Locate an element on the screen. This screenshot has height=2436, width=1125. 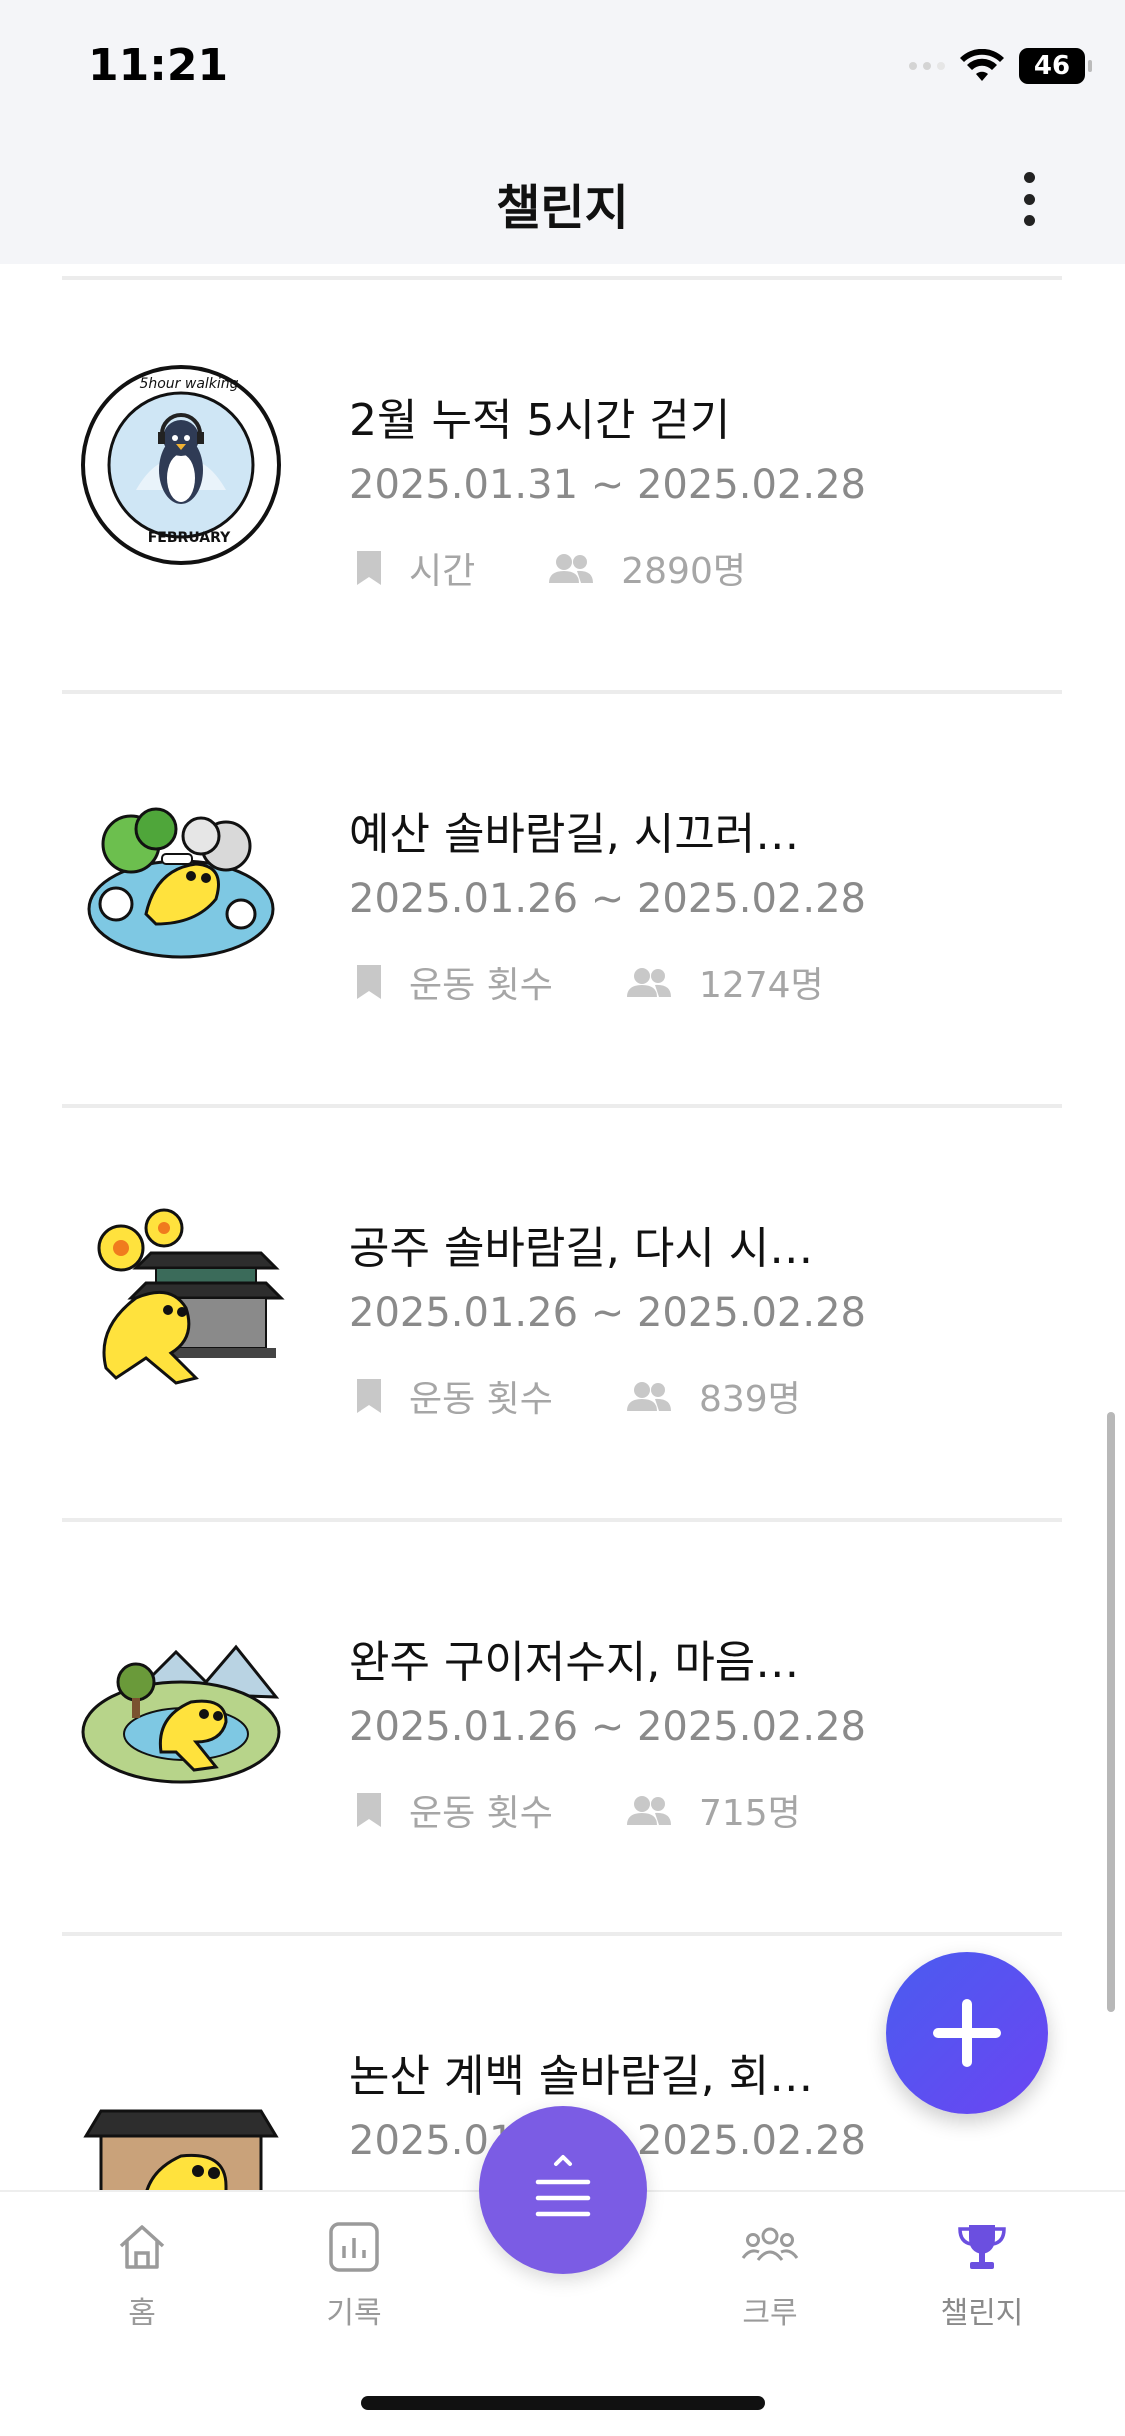
home-icon is located at coordinates (142, 2247).